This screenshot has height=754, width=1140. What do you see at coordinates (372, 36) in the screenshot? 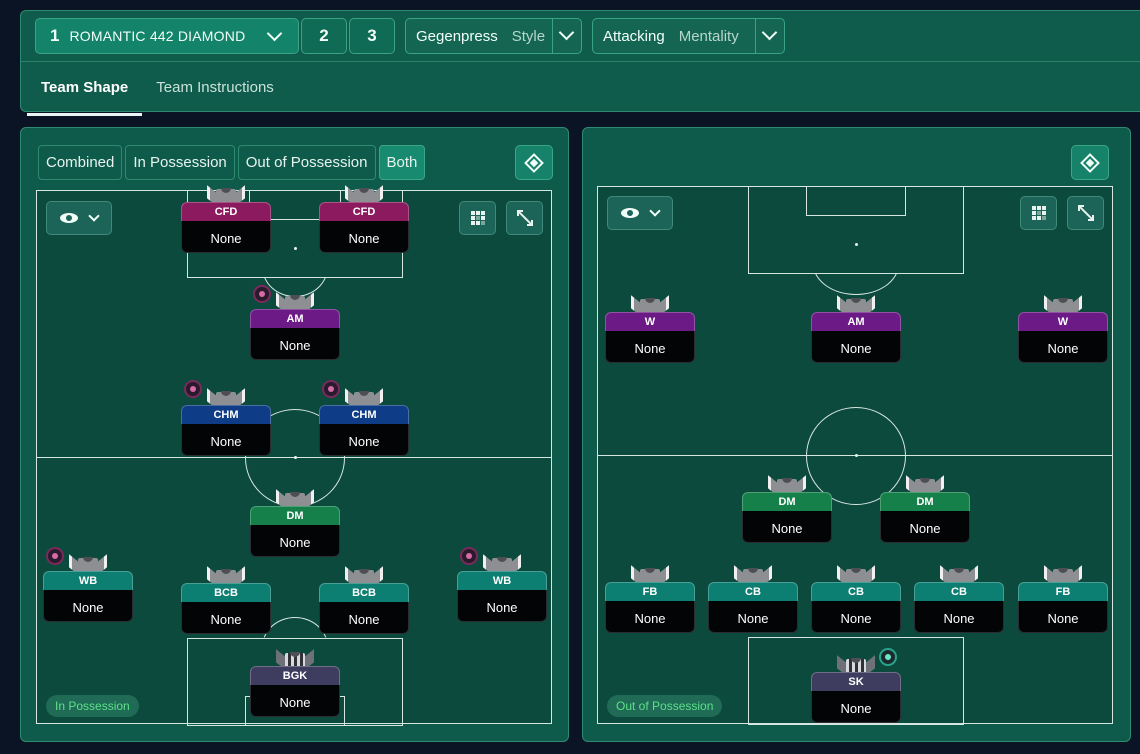
I see `tactic-slot-3-button: 3` at bounding box center [372, 36].